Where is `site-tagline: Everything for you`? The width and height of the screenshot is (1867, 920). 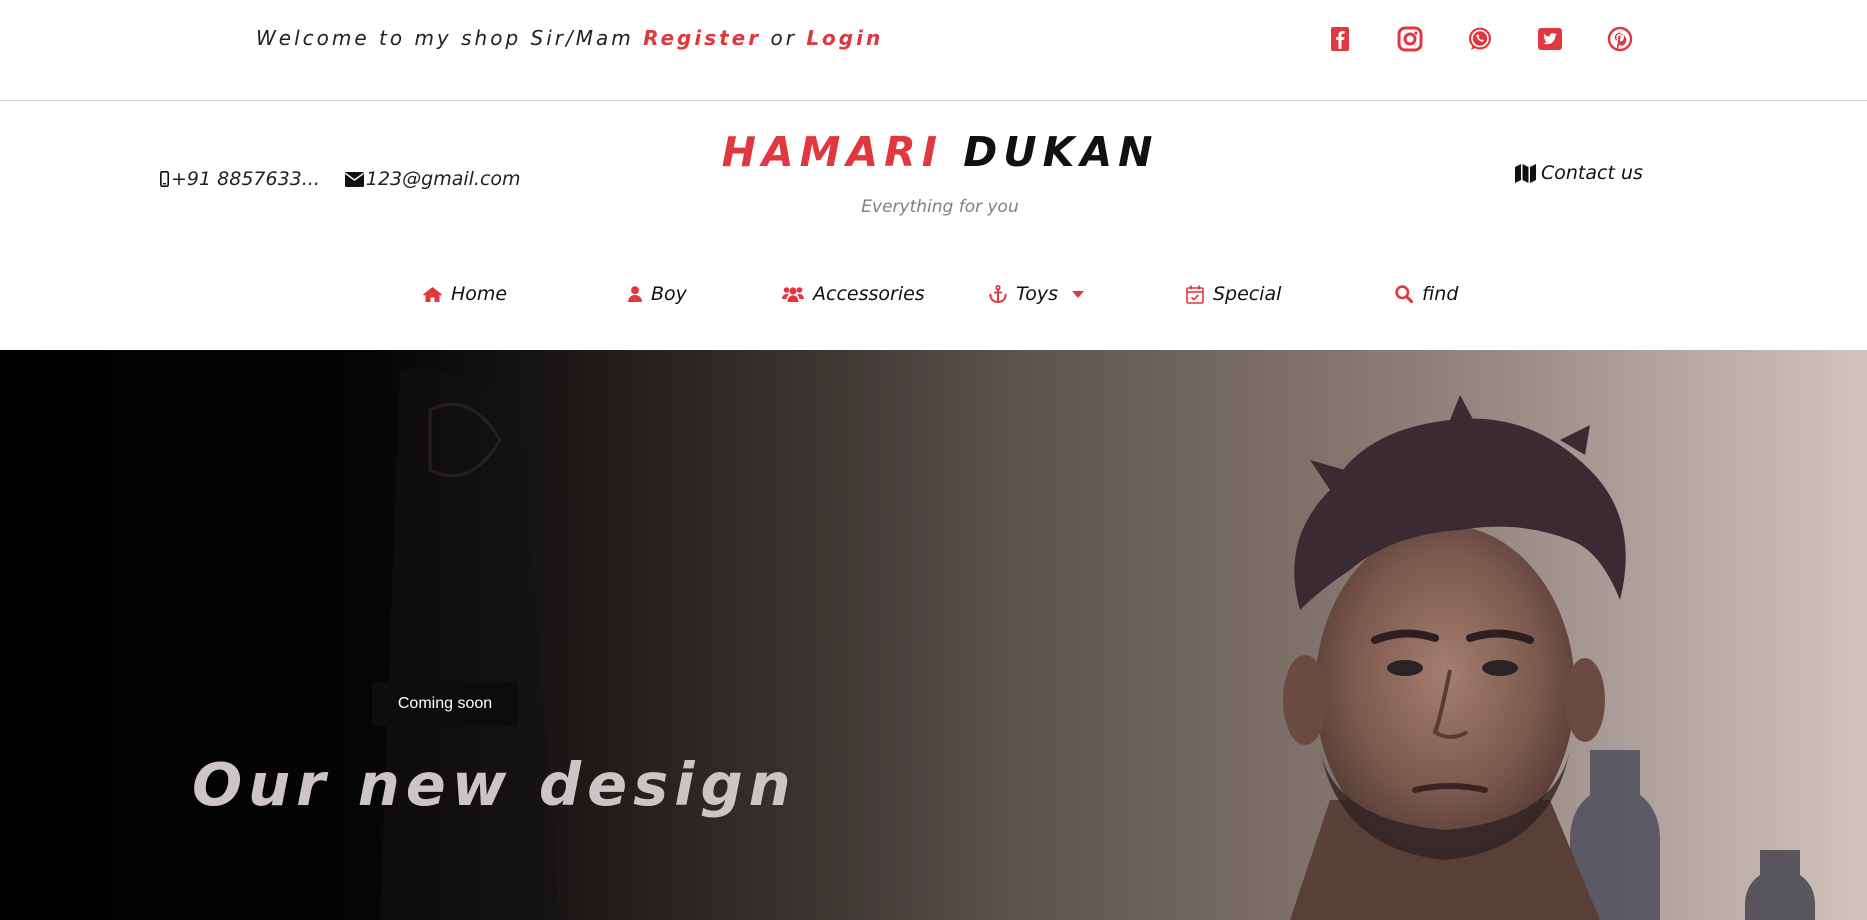
site-tagline: Everything for you is located at coordinates (940, 207).